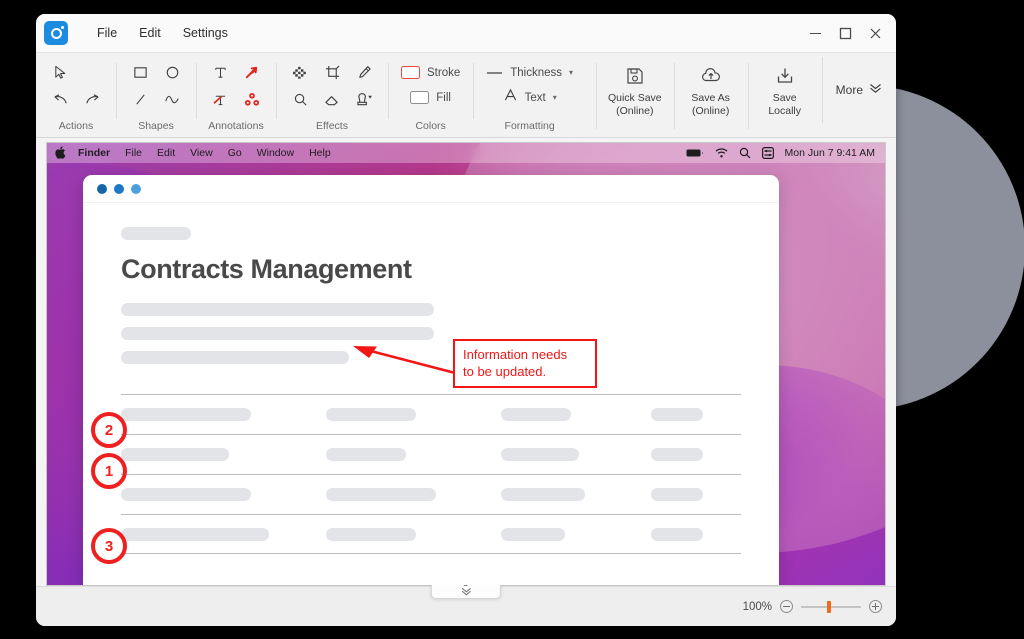  I want to click on zoom-slider-knob, so click(829, 606).